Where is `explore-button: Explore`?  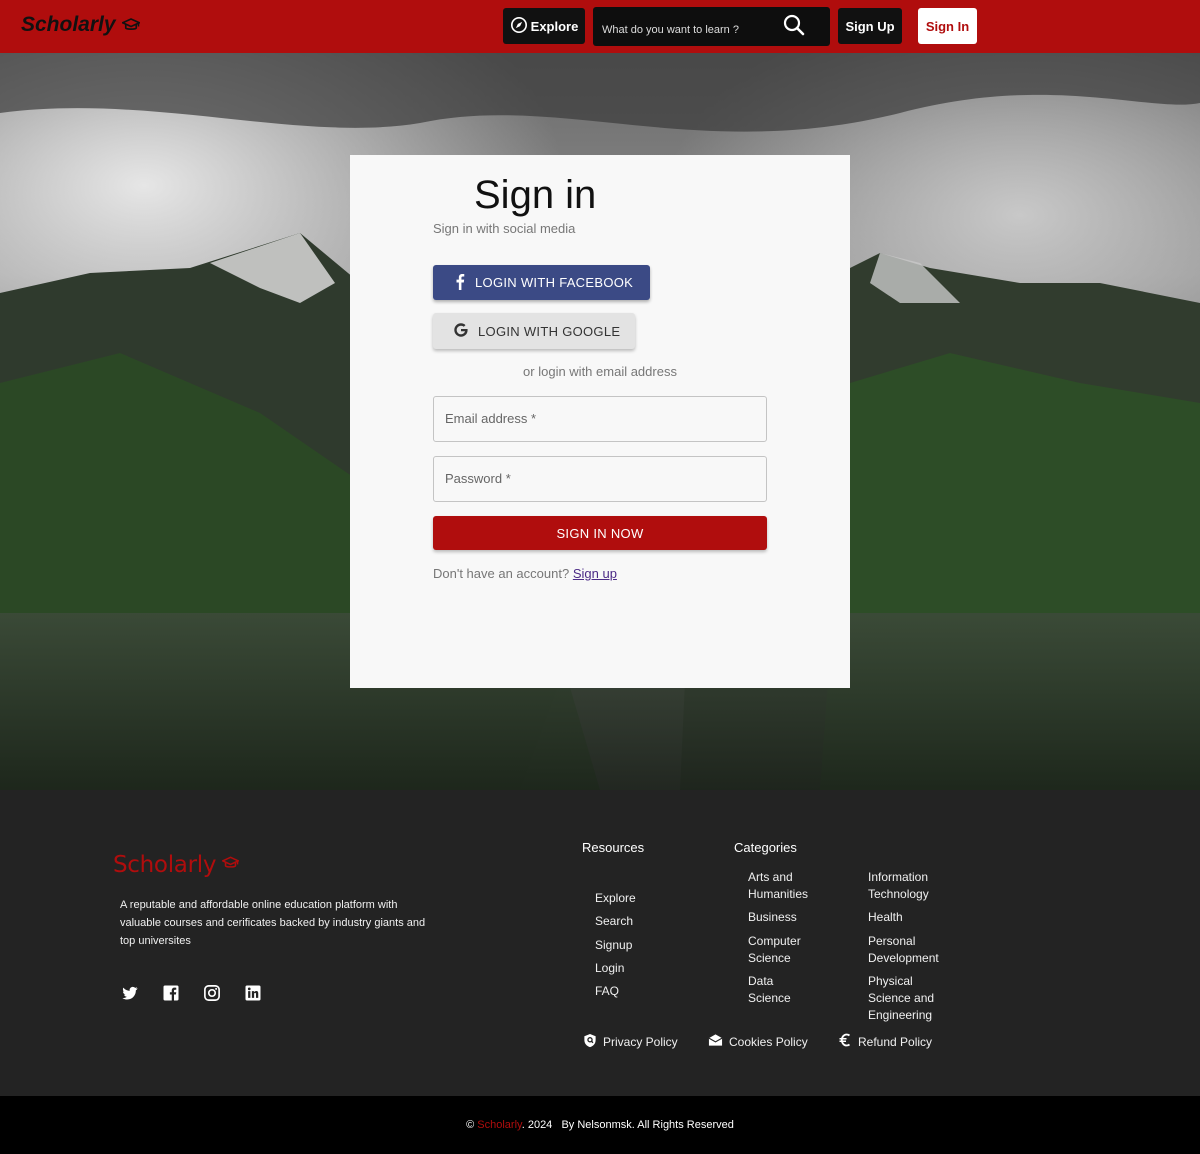 explore-button: Explore is located at coordinates (544, 26).